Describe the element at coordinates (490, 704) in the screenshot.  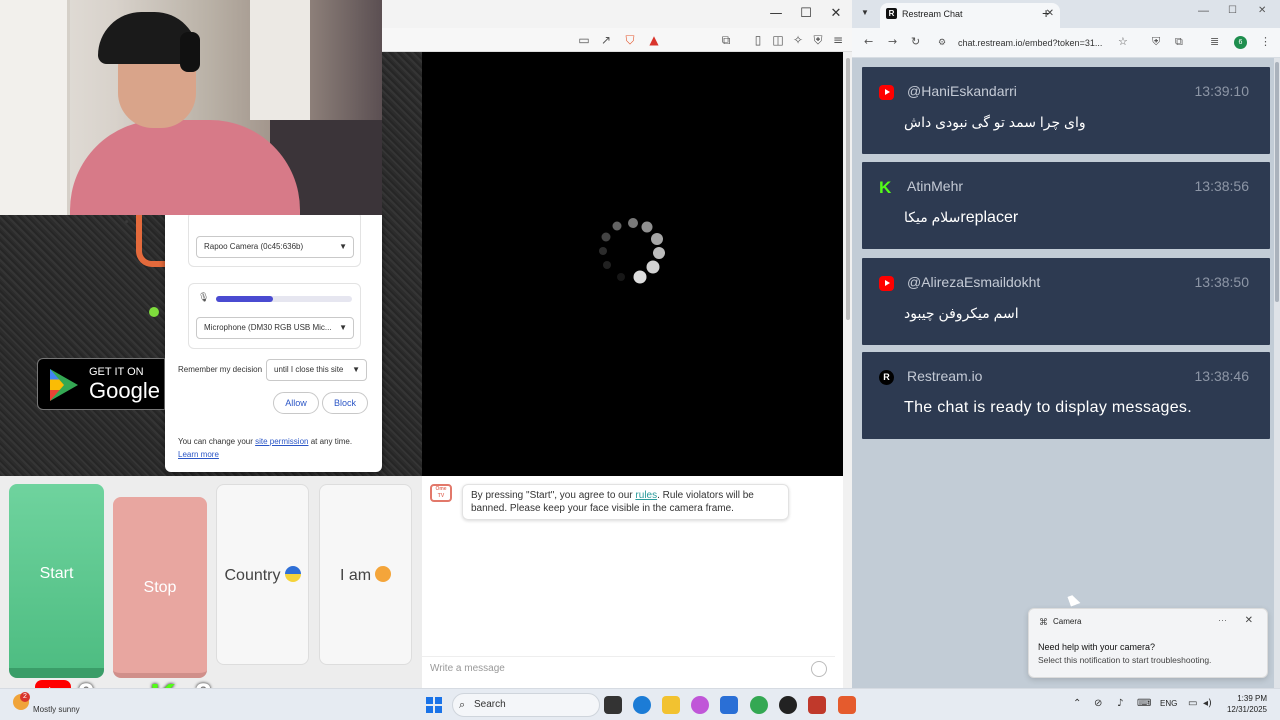
I see `search-label: Search` at that location.